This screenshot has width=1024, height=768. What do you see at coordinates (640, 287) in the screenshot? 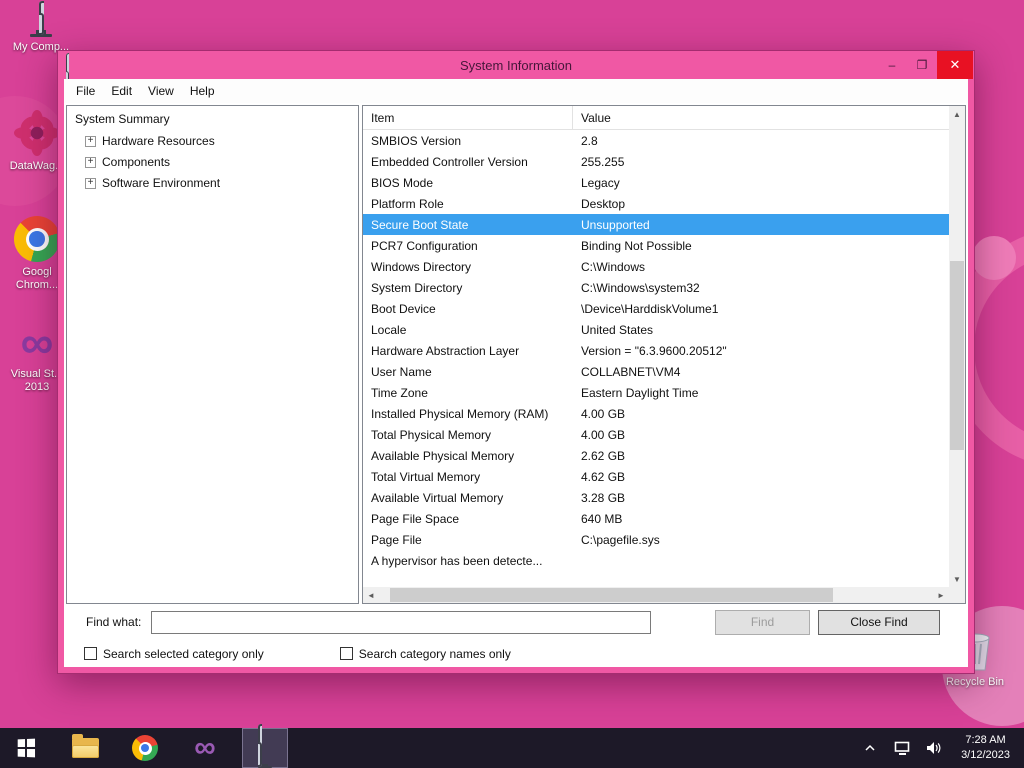
I see `value-cell: C:\Windows\system32` at bounding box center [640, 287].